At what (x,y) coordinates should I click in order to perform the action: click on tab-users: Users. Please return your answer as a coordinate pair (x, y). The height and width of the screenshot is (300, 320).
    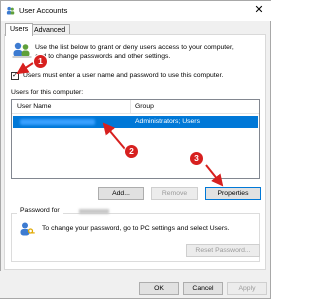
    Looking at the image, I should click on (19, 29).